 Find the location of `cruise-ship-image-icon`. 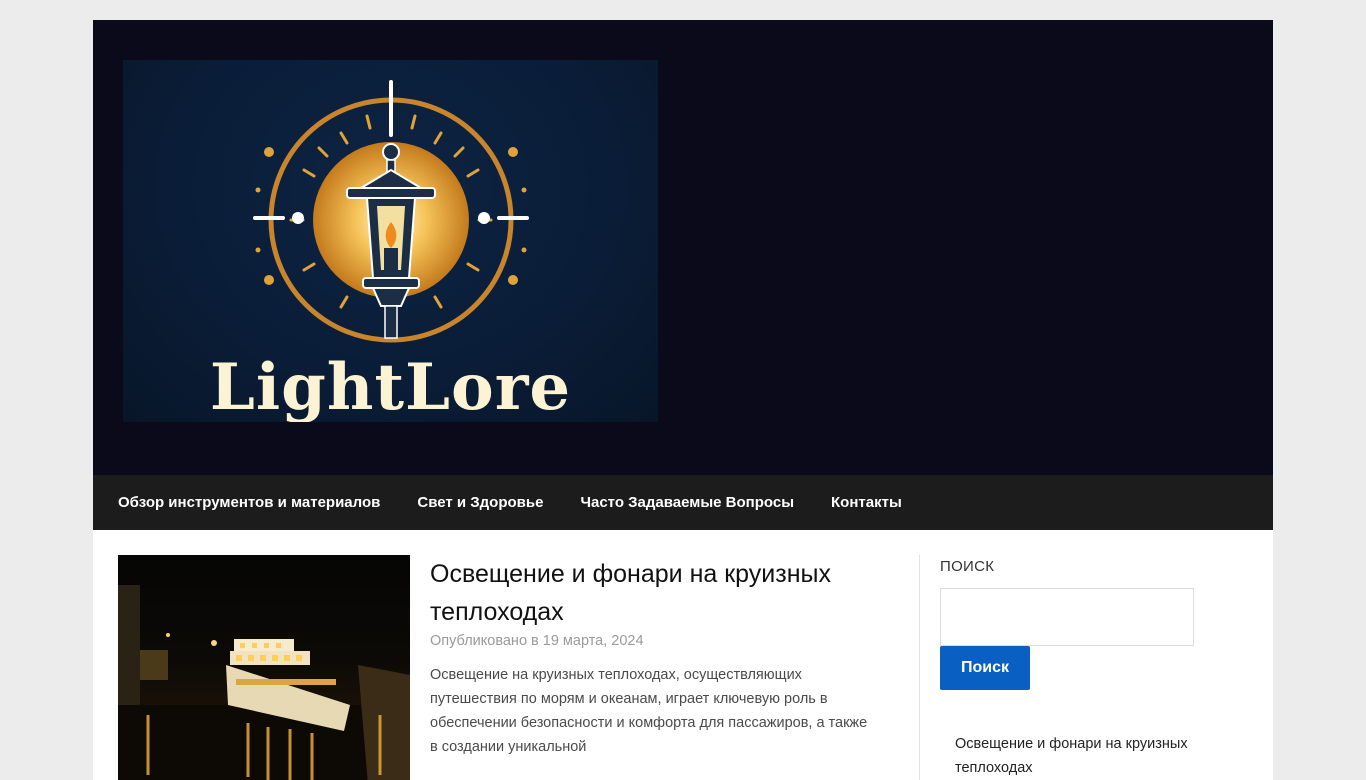

cruise-ship-image-icon is located at coordinates (264, 682).